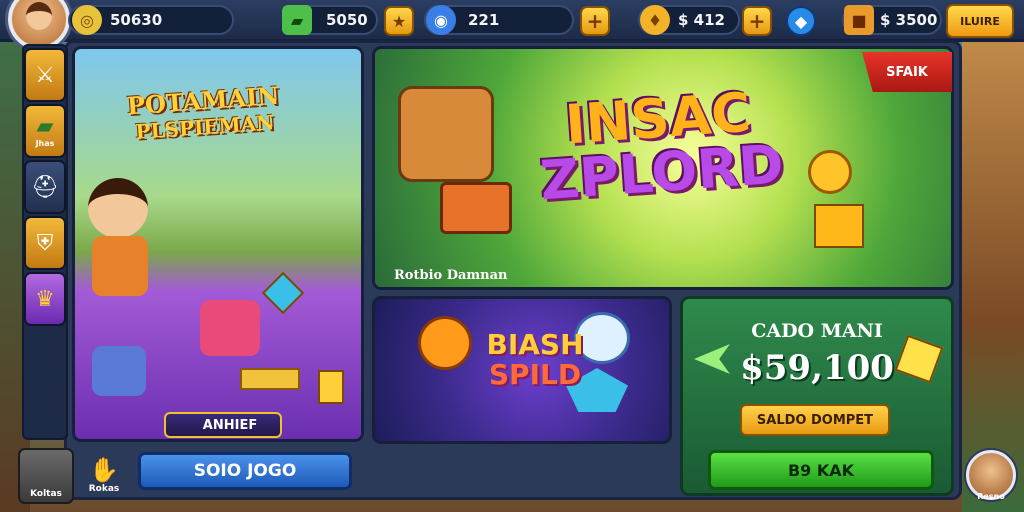 The image size is (1024, 512). I want to click on add-cash-button: ★, so click(399, 21).